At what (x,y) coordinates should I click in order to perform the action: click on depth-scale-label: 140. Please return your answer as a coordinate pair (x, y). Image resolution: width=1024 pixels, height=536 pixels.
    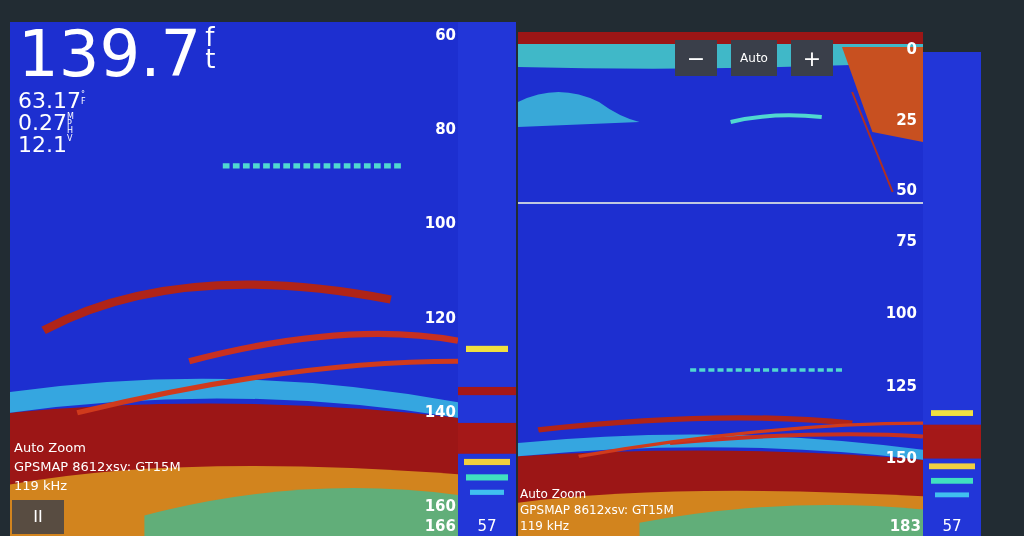
    Looking at the image, I should click on (440, 412).